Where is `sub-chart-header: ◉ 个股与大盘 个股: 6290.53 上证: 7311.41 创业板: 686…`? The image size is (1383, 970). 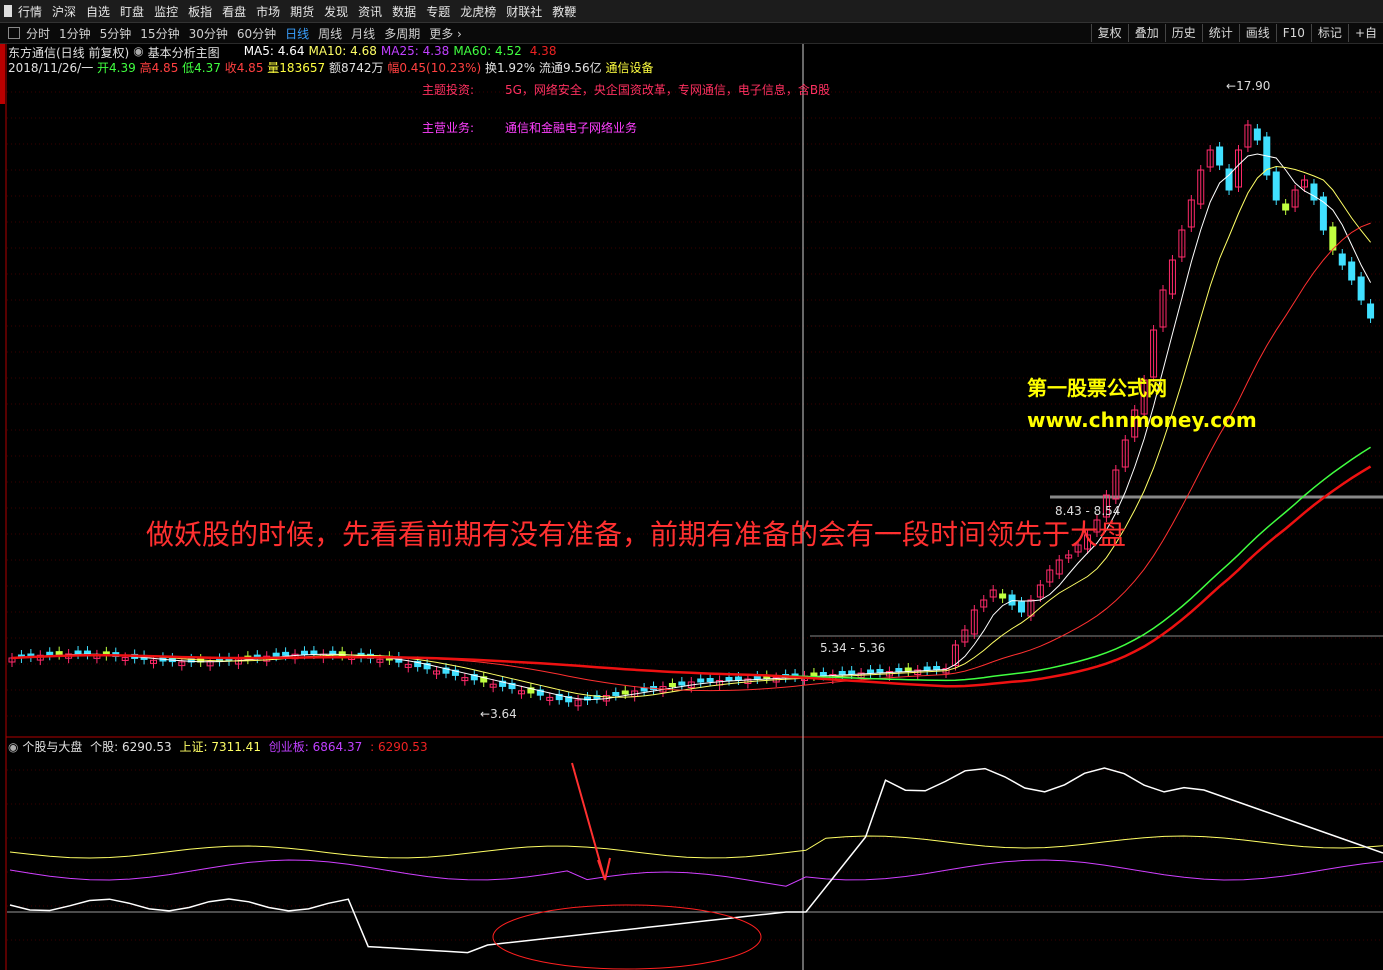 sub-chart-header: ◉ 个股与大盘 个股: 6290.53 上证: 7311.41 创业板: 686… is located at coordinates (218, 746).